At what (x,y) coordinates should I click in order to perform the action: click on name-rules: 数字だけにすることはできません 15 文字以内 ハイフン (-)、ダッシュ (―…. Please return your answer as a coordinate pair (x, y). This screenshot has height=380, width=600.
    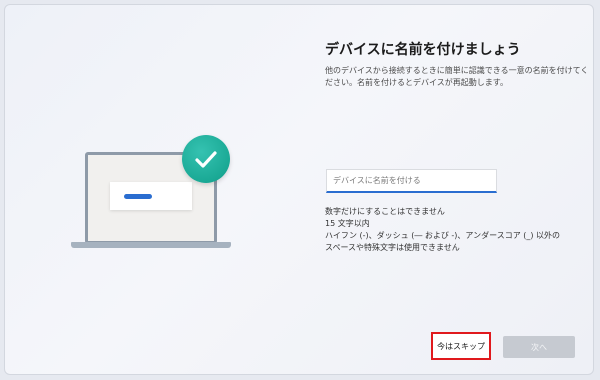
    Looking at the image, I should click on (459, 230).